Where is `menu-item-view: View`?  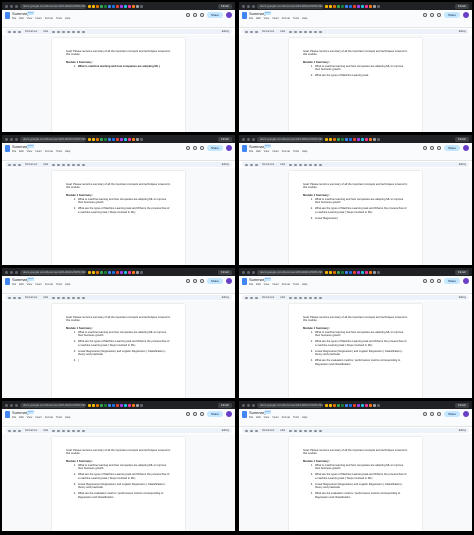 menu-item-view: View is located at coordinates (30, 18).